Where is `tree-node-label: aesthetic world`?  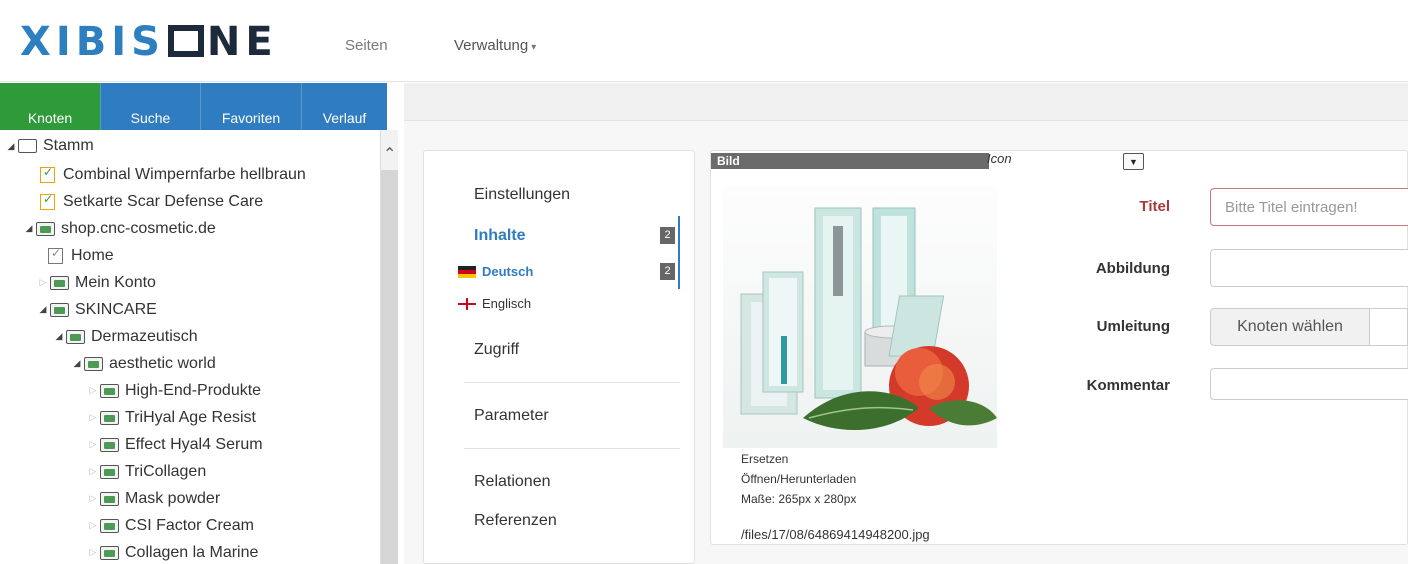 tree-node-label: aesthetic world is located at coordinates (162, 363).